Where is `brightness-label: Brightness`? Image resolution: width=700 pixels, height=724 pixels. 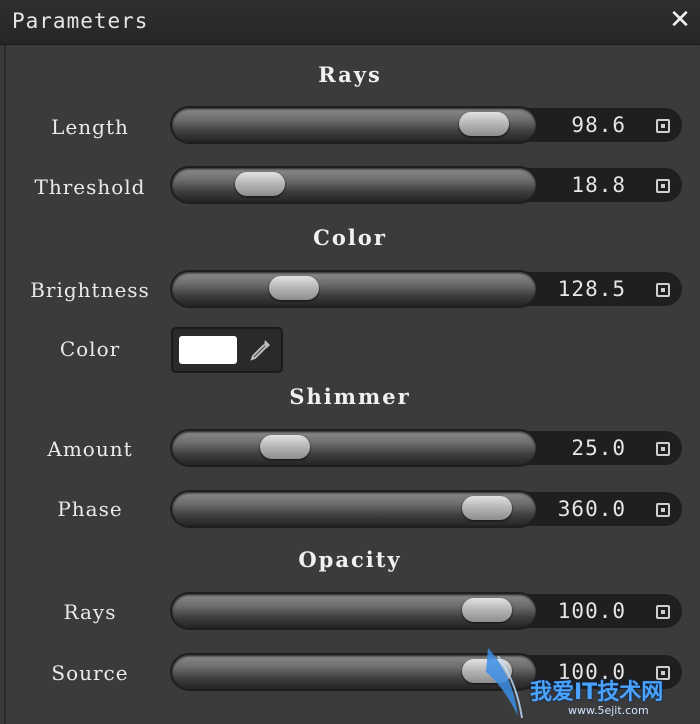
brightness-label: Brightness is located at coordinates (90, 290).